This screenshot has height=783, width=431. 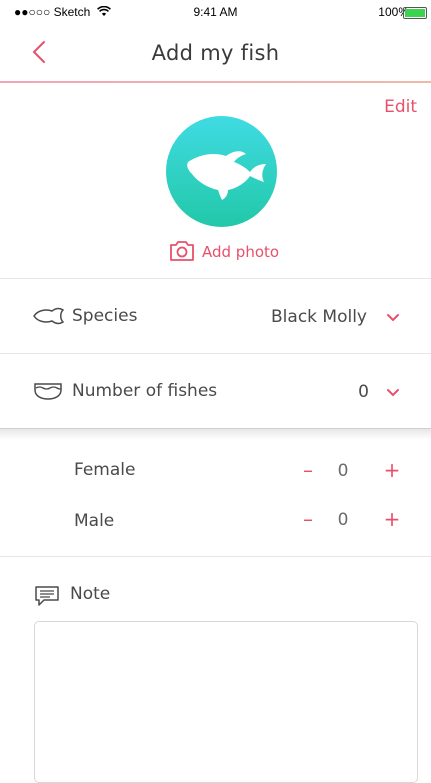 I want to click on fish-outline-icon, so click(x=49, y=316).